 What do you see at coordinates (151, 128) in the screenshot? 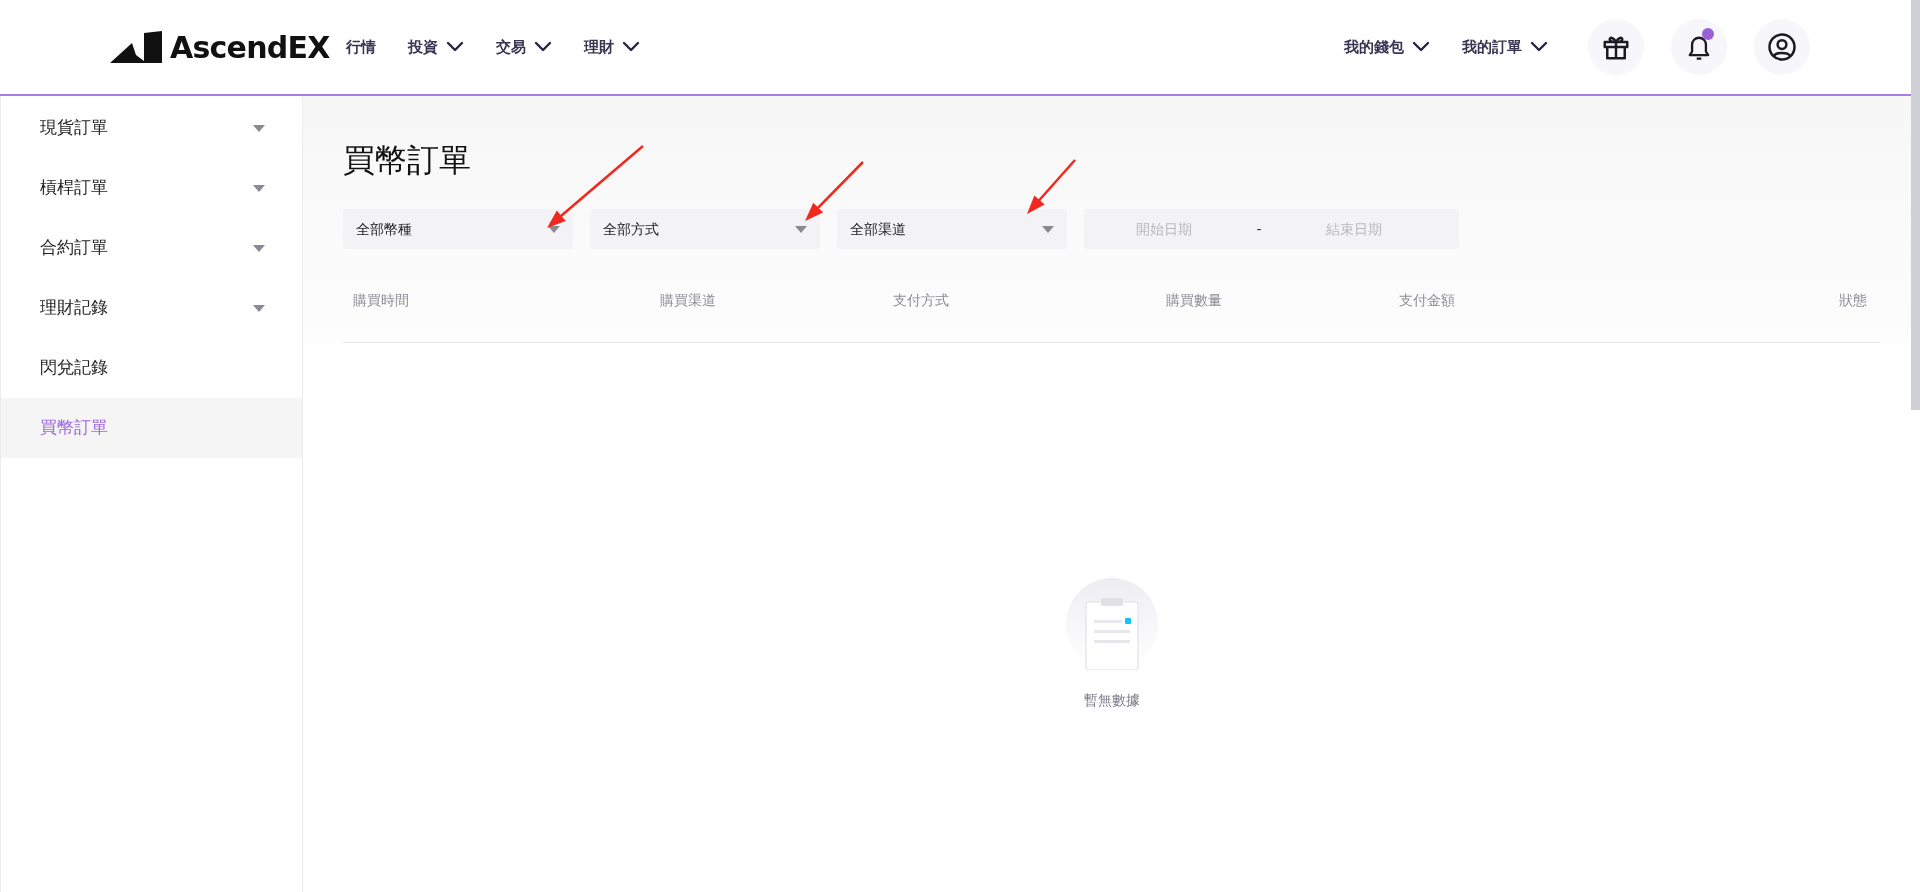
I see `sidebar-item: 現貨訂單` at bounding box center [151, 128].